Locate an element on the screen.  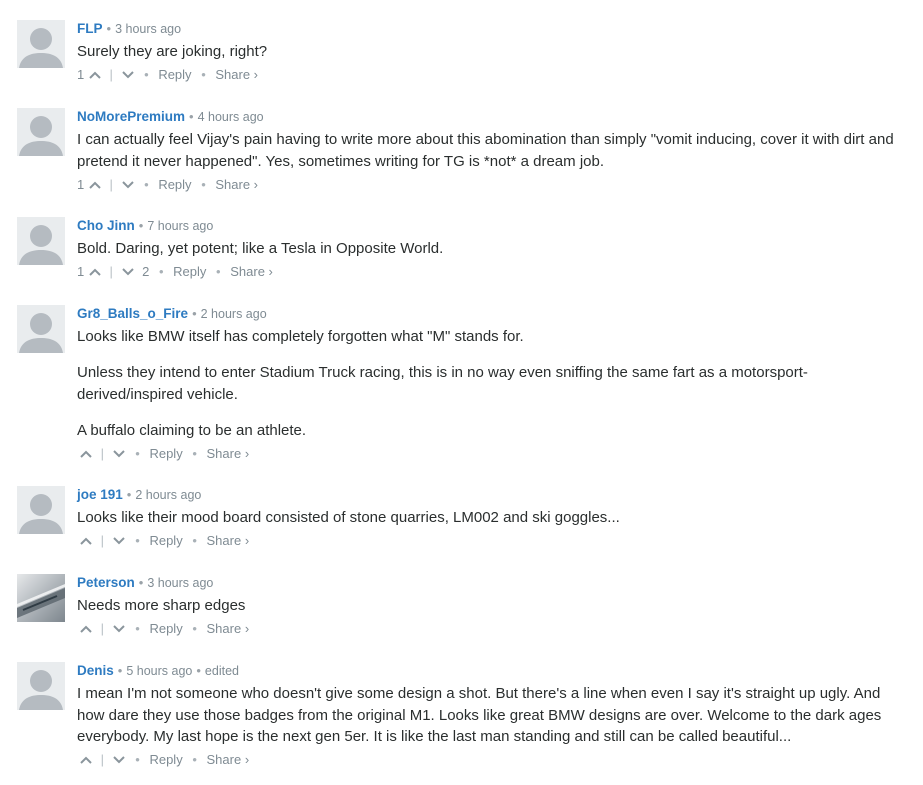
comment-text: Needs more sharp edges is located at coordinates (161, 605).